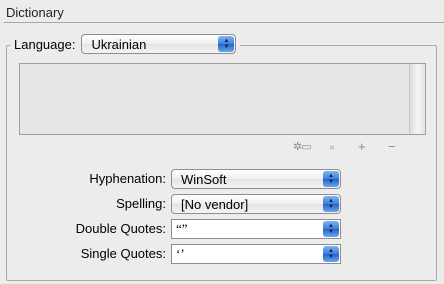  What do you see at coordinates (141, 203) in the screenshot?
I see `spelling-label: Spelling:` at bounding box center [141, 203].